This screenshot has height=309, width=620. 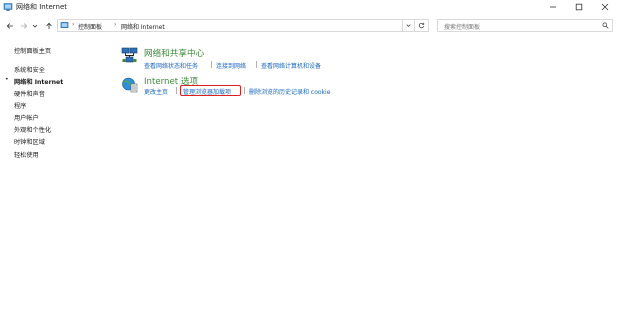 What do you see at coordinates (143, 26) in the screenshot?
I see `breadcrumb-network-internet: 网络和 Internet` at bounding box center [143, 26].